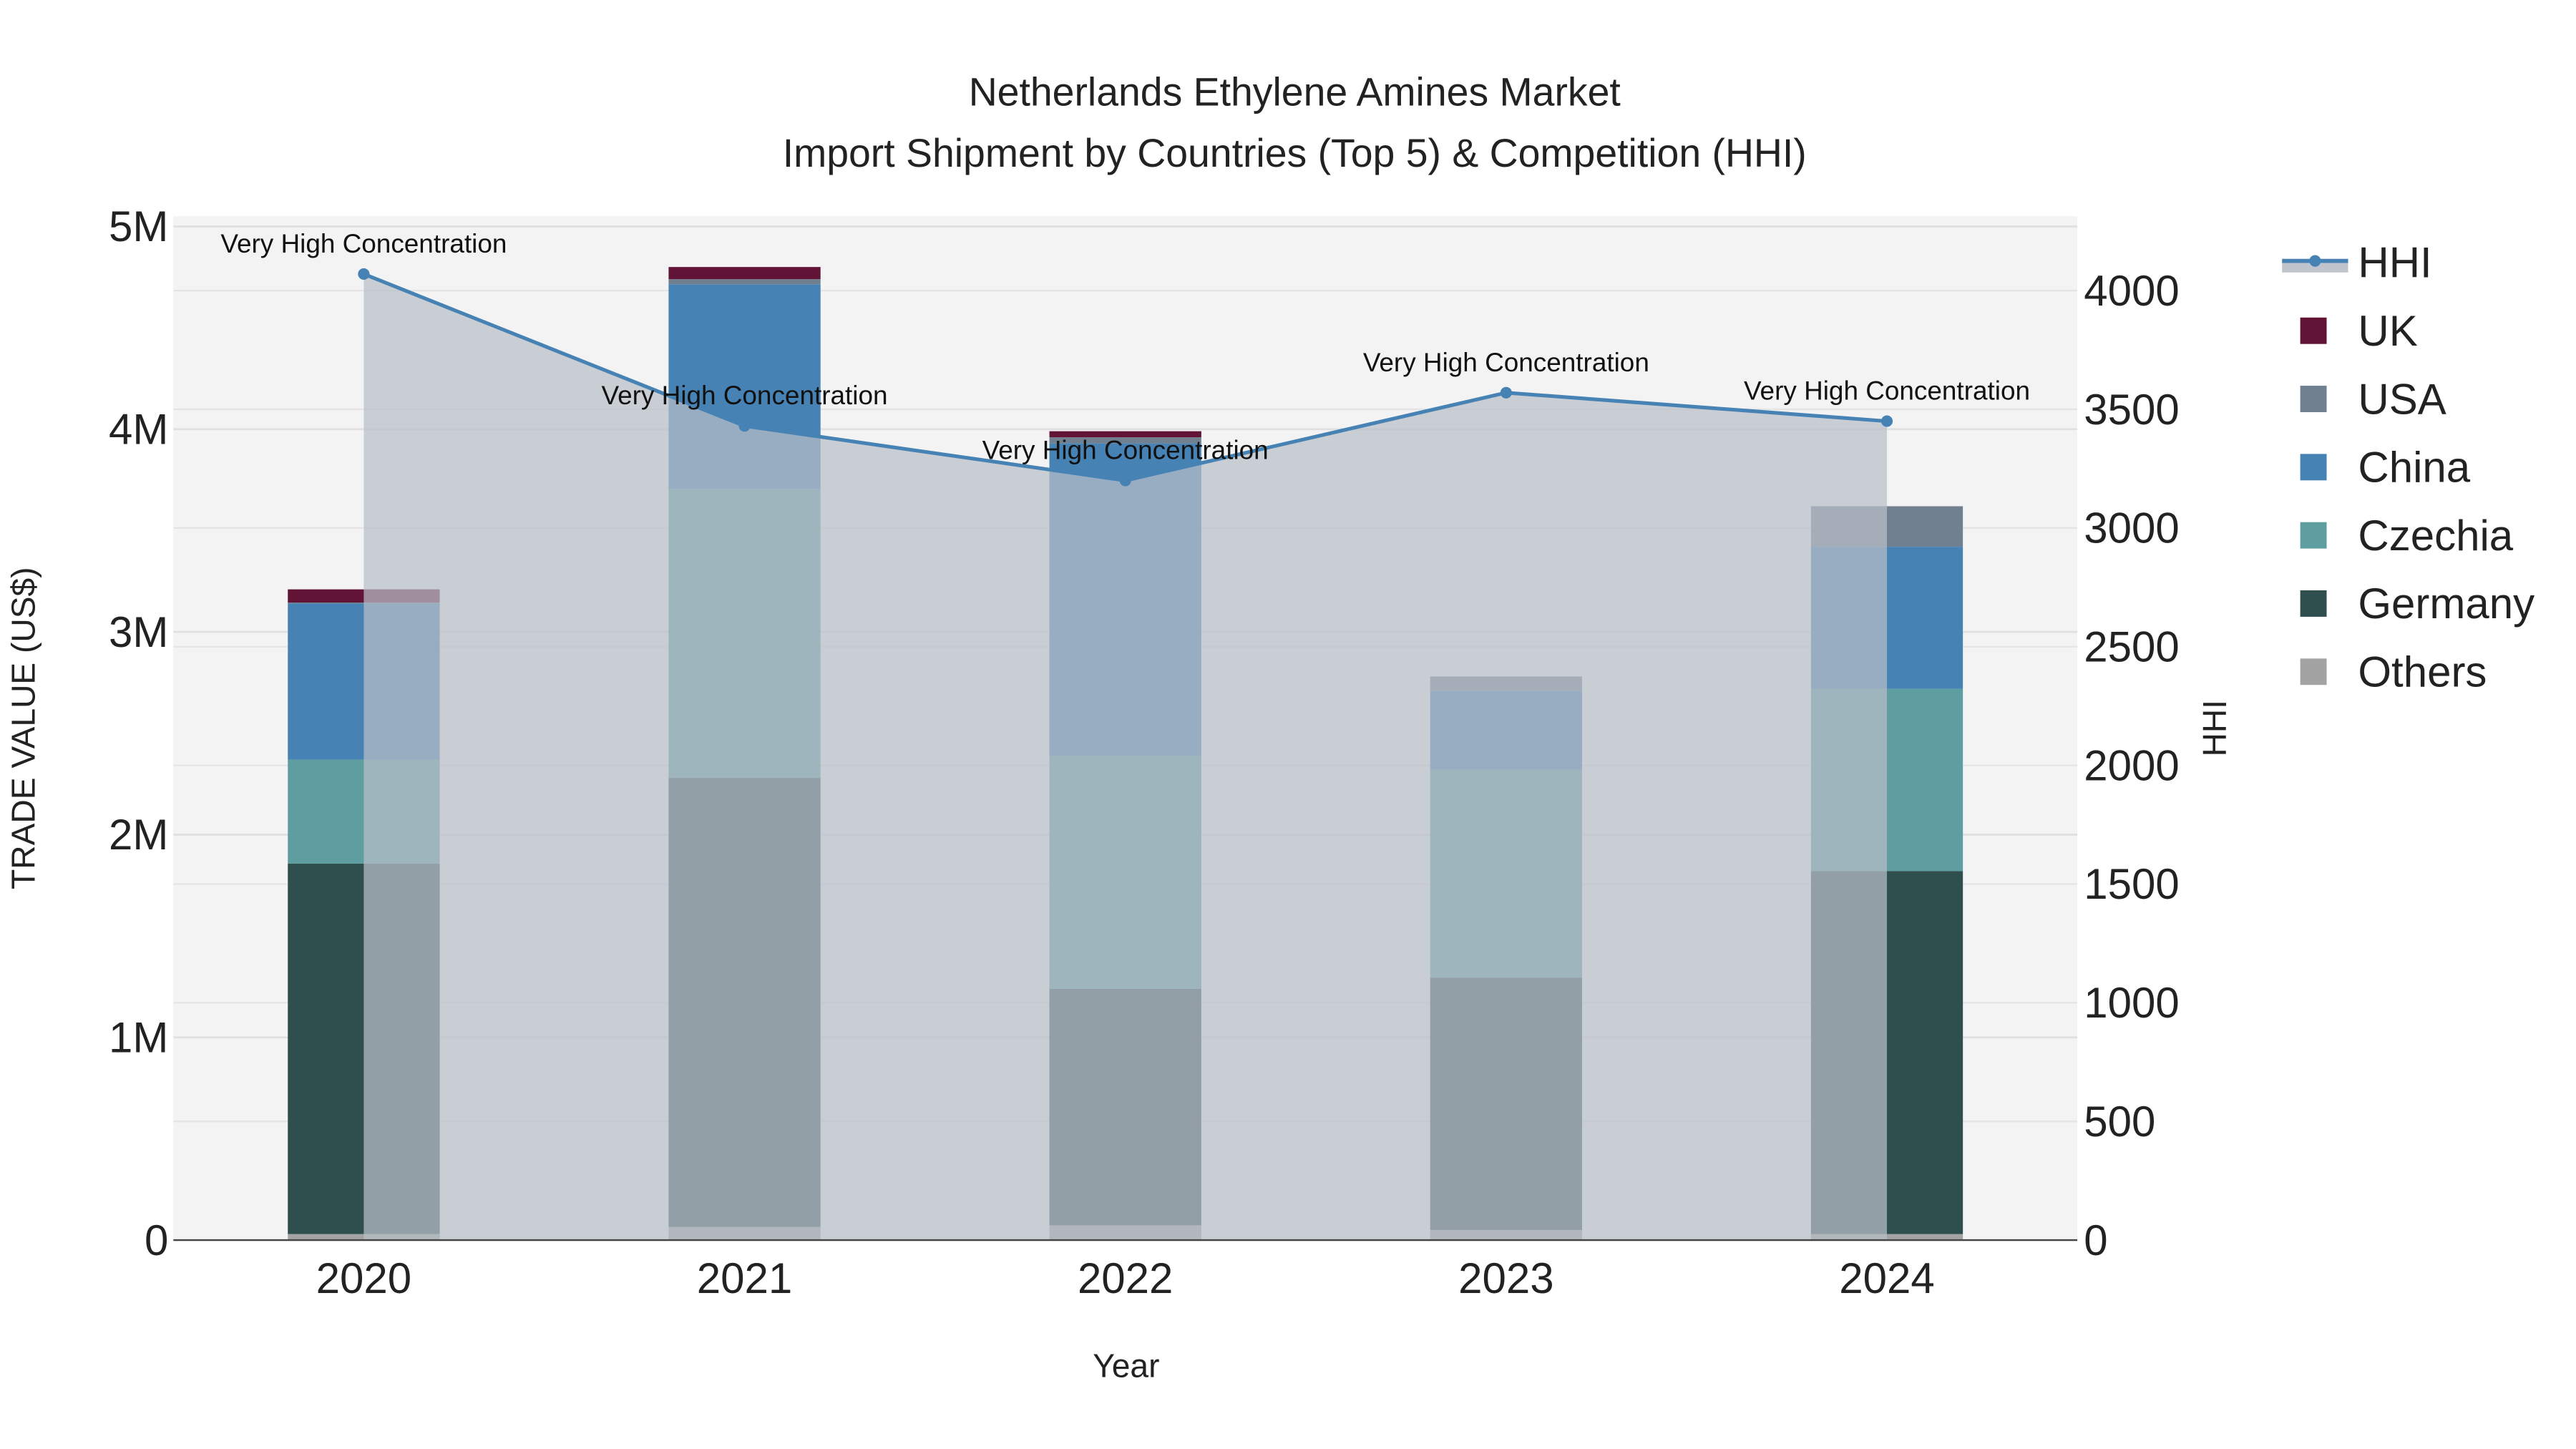  I want to click on legend-label: Germany, so click(2446, 604).